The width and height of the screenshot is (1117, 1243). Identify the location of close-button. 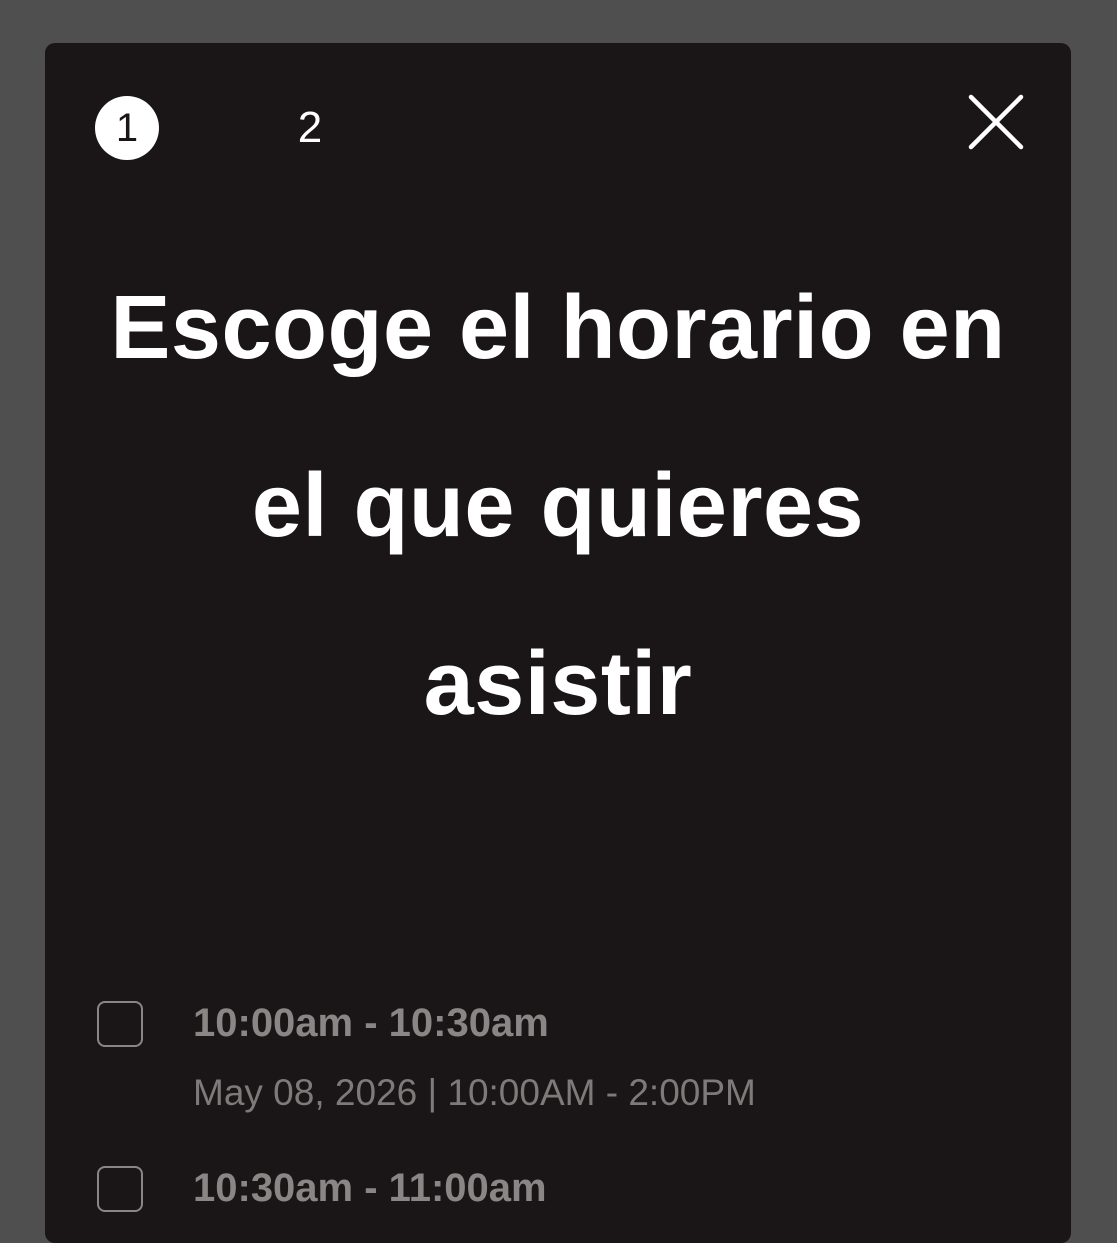
(996, 122).